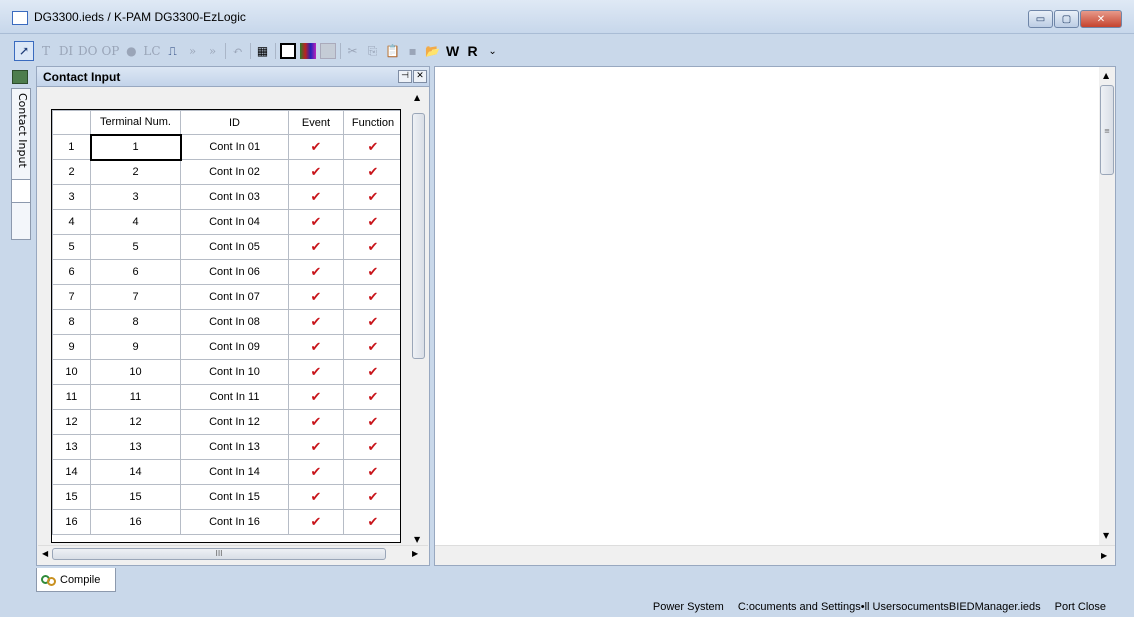 Image resolution: width=1134 pixels, height=617 pixels. What do you see at coordinates (21, 164) in the screenshot?
I see `sidebar-tab-contact-input: Contact Input` at bounding box center [21, 164].